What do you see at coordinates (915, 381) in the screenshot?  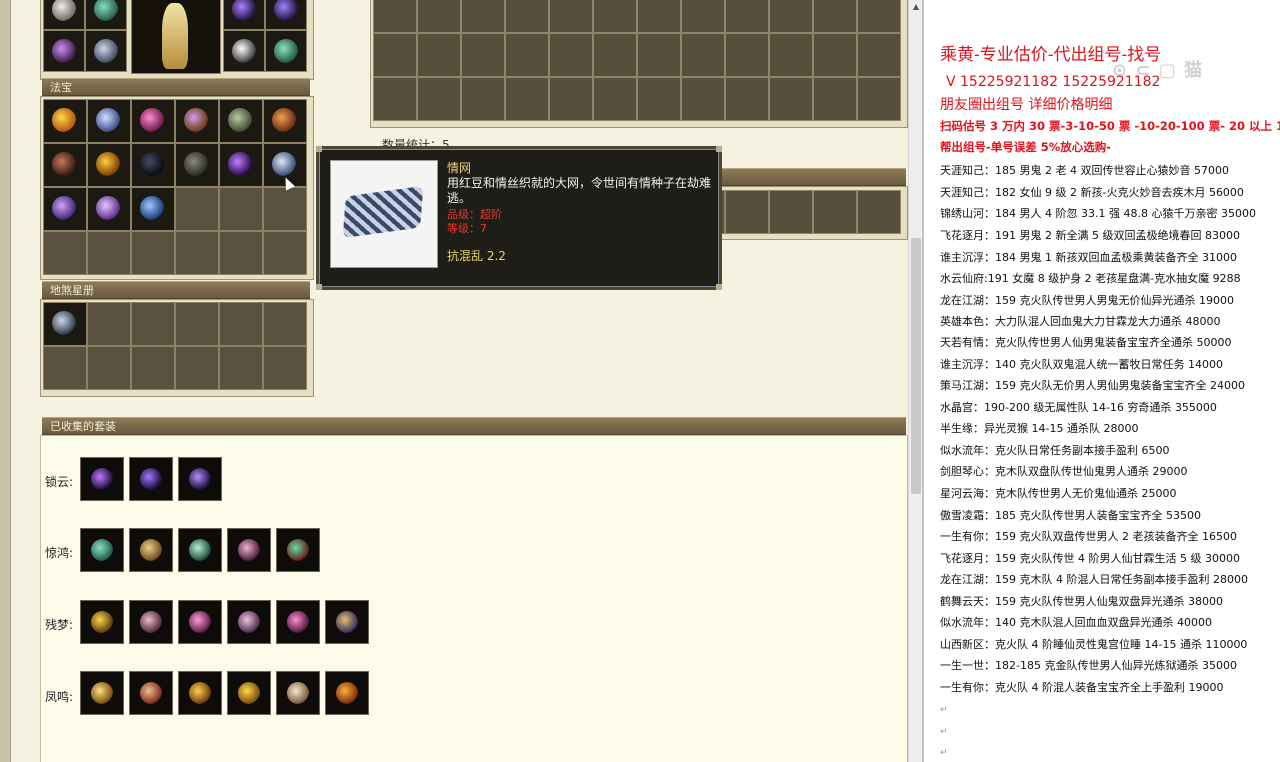 I see `vertical-scrollbar: ▲` at bounding box center [915, 381].